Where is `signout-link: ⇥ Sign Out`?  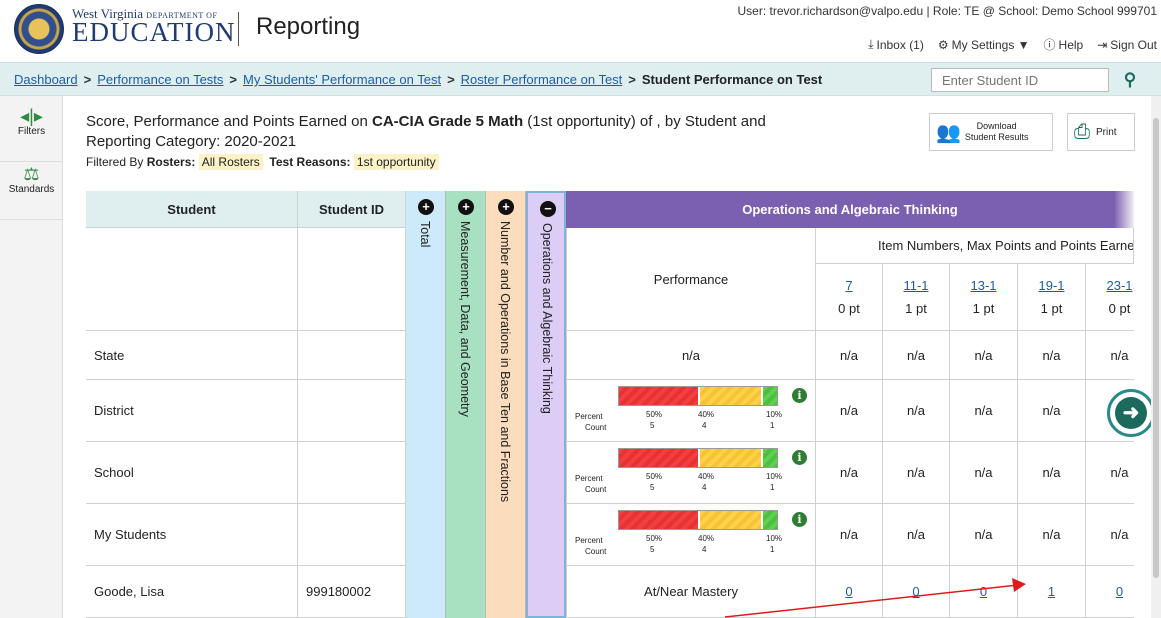 signout-link: ⇥ Sign Out is located at coordinates (1127, 45).